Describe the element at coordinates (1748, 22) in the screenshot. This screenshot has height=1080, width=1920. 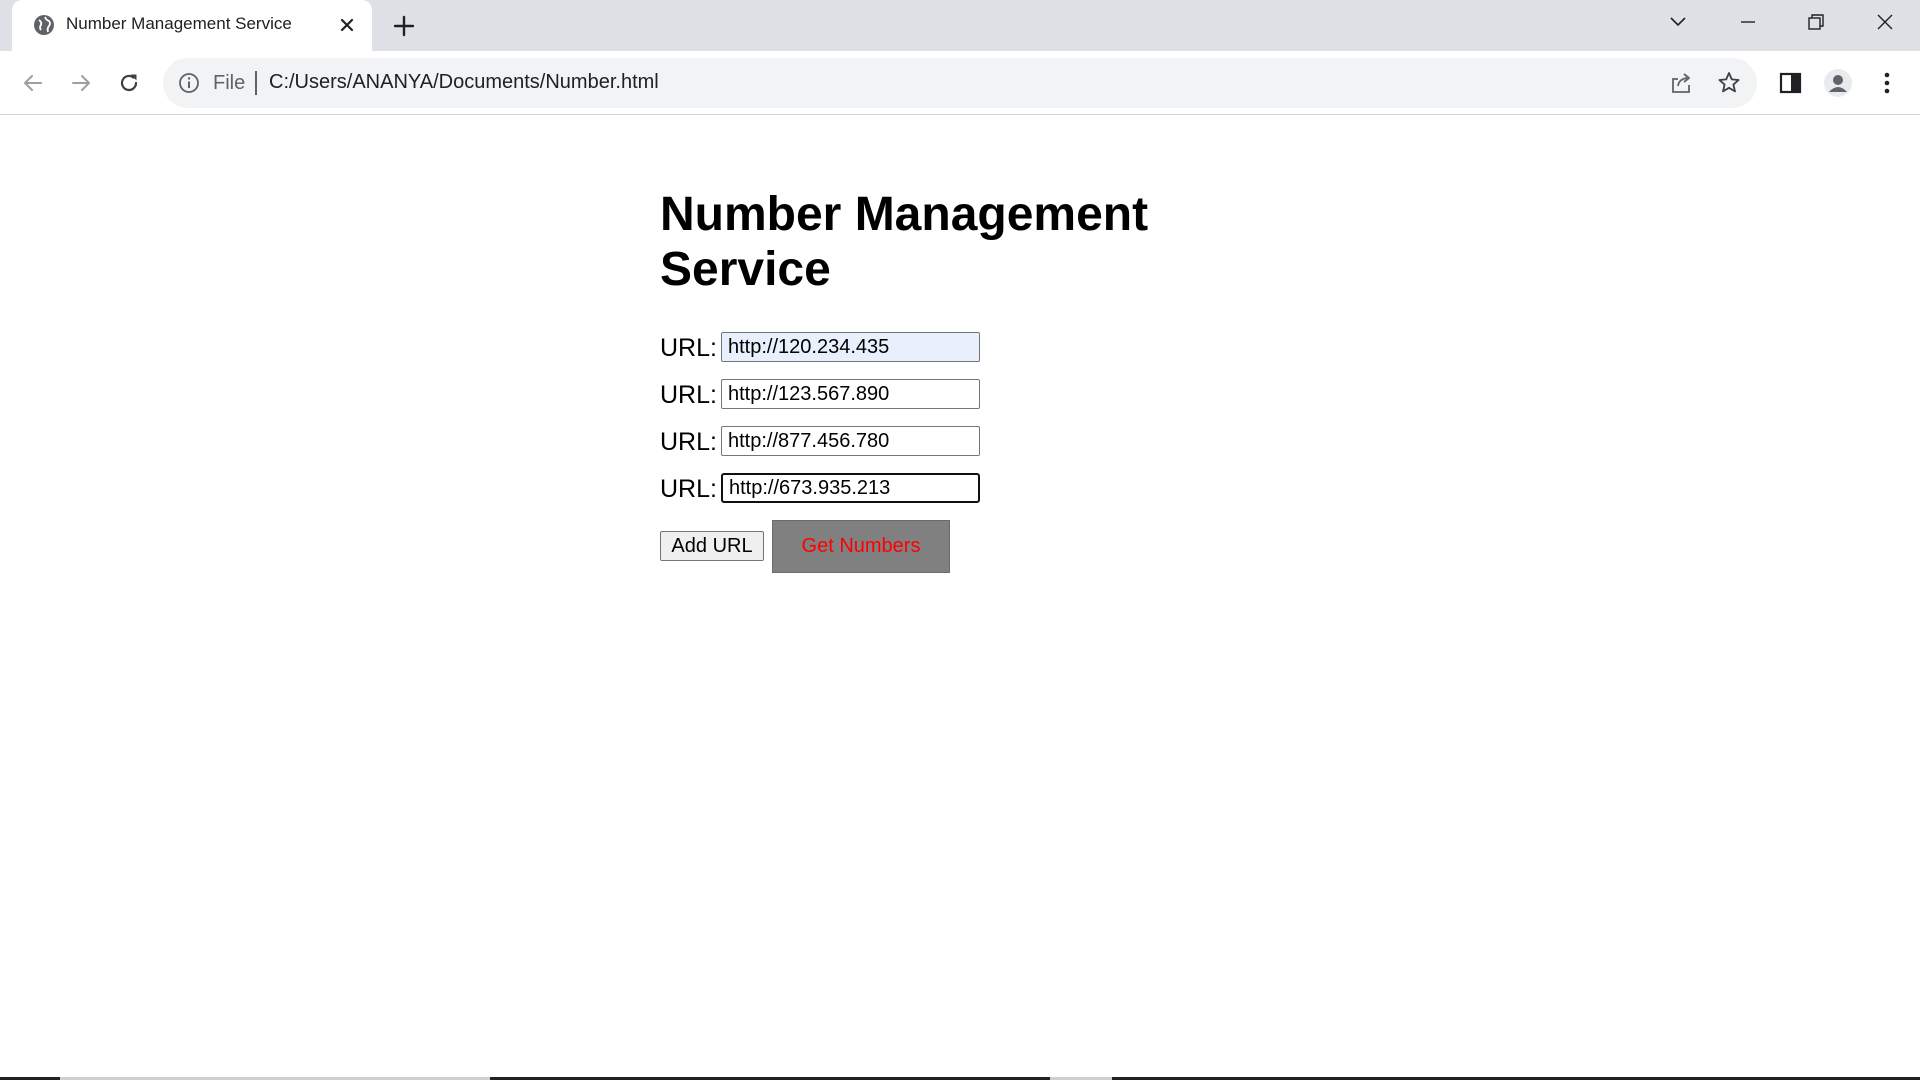
I see `minimize-icon` at that location.